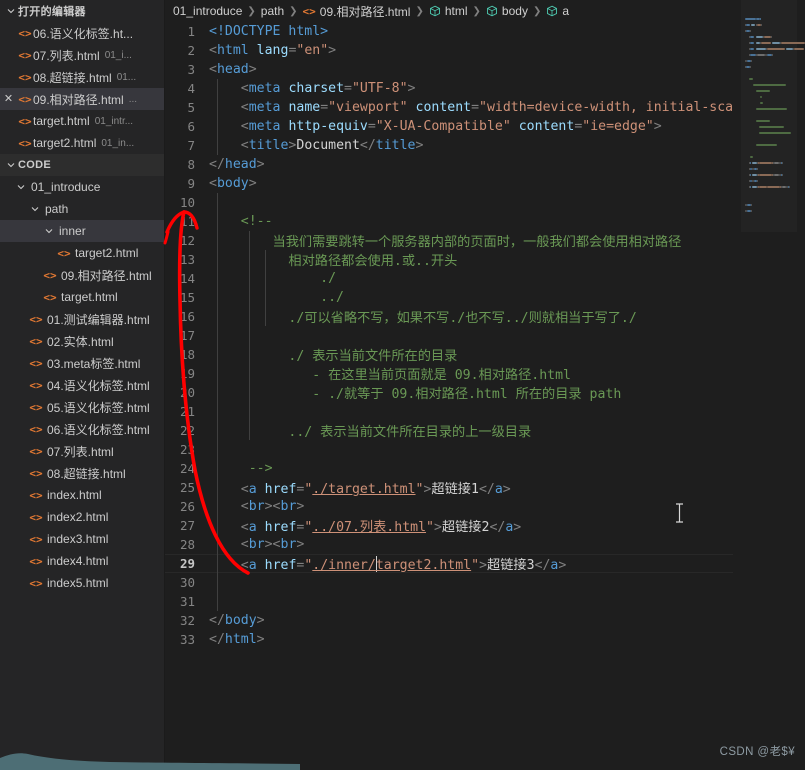 The image size is (805, 770). Describe the element at coordinates (485, 202) in the screenshot. I see `code-line: 10` at that location.